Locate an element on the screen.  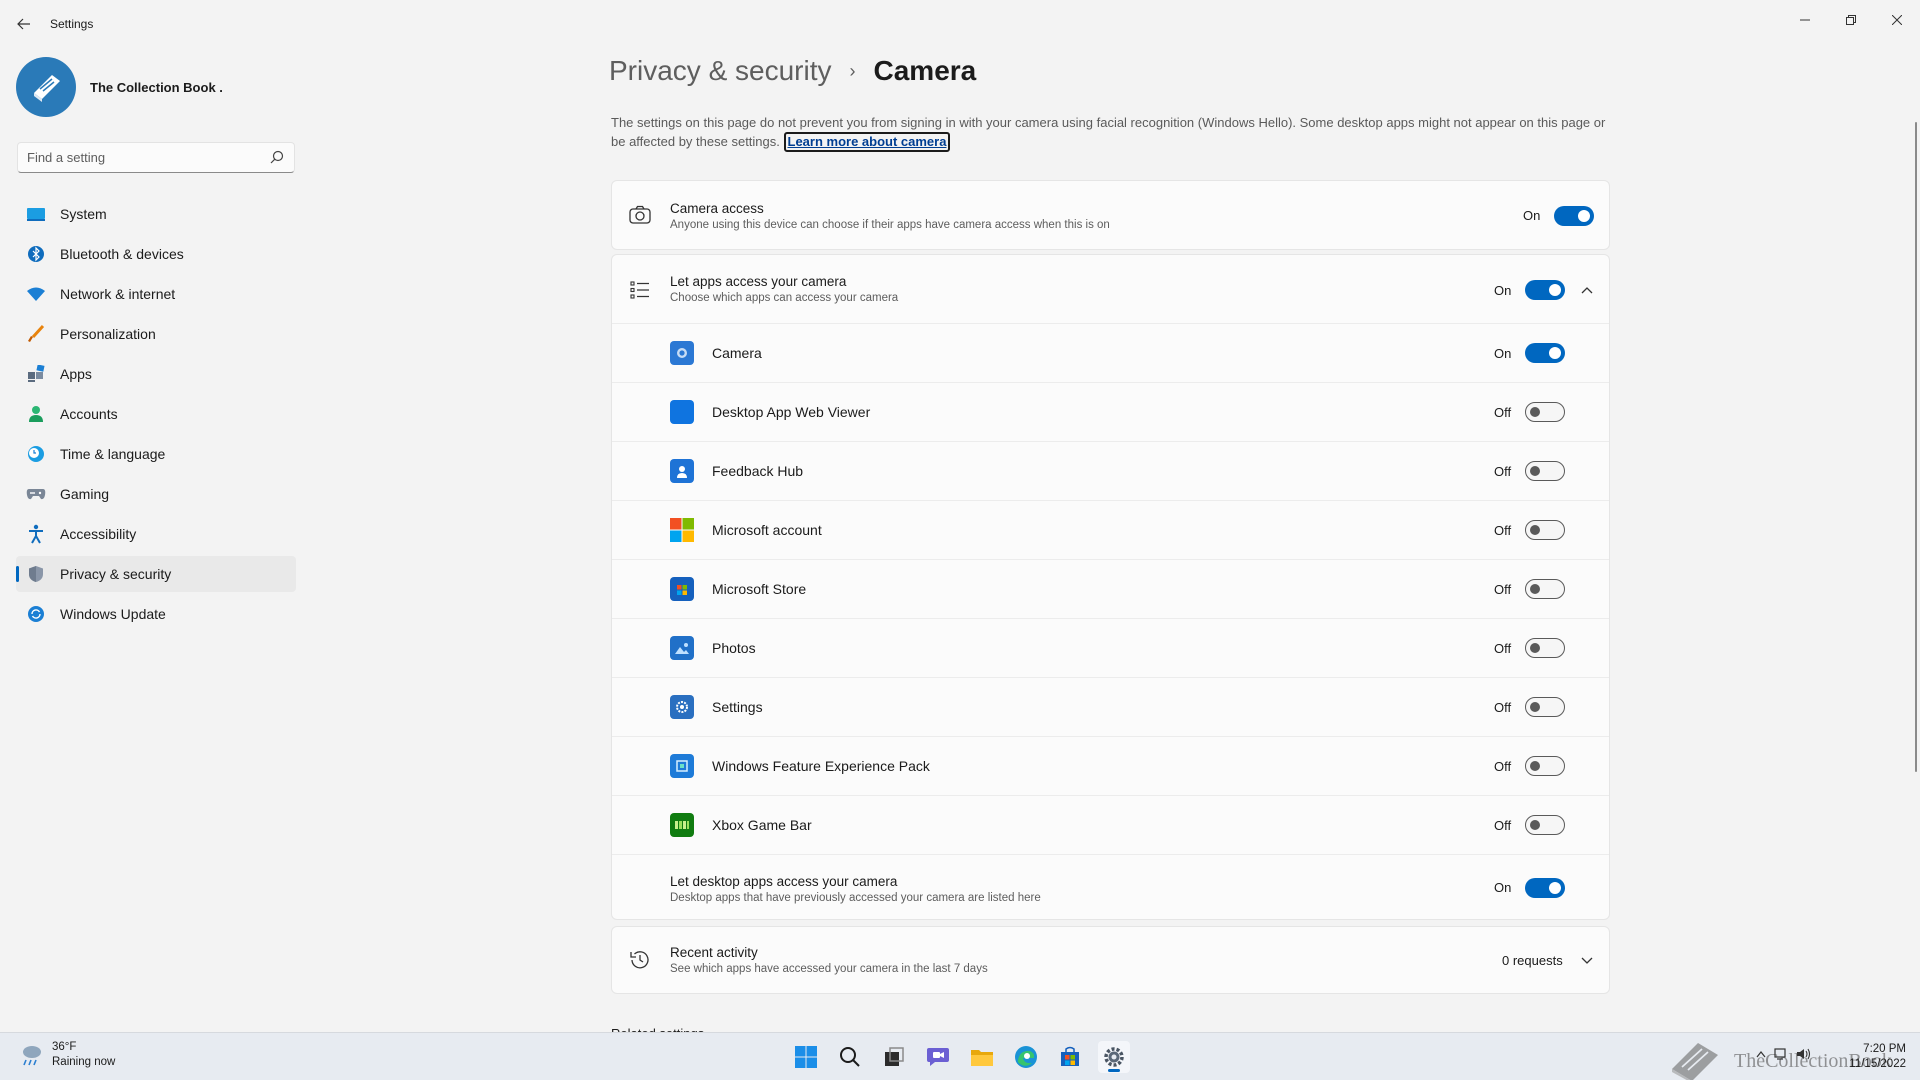
app-row-windows-feature-experience-pack: Windows Feature Experience Pack Off is located at coordinates (1110, 766).